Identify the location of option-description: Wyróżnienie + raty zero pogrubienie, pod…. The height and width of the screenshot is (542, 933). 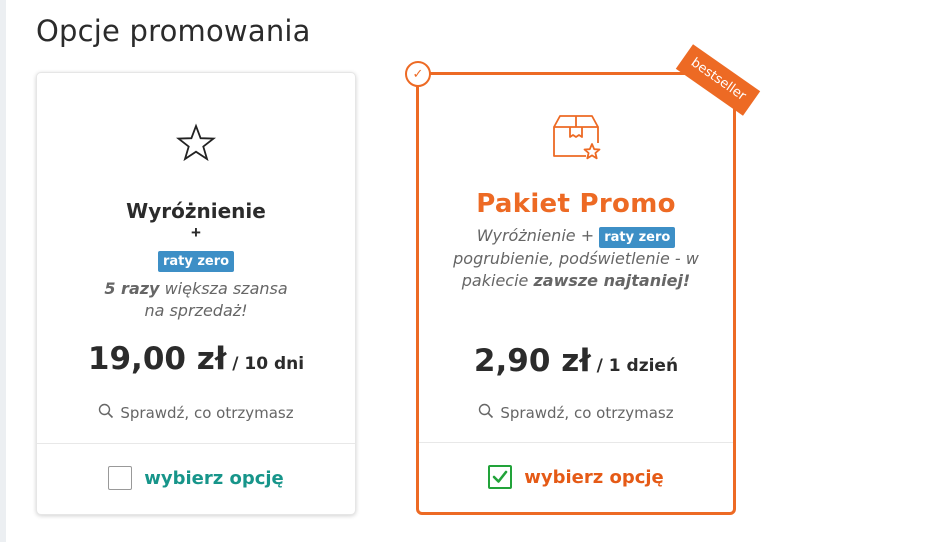
(576, 258).